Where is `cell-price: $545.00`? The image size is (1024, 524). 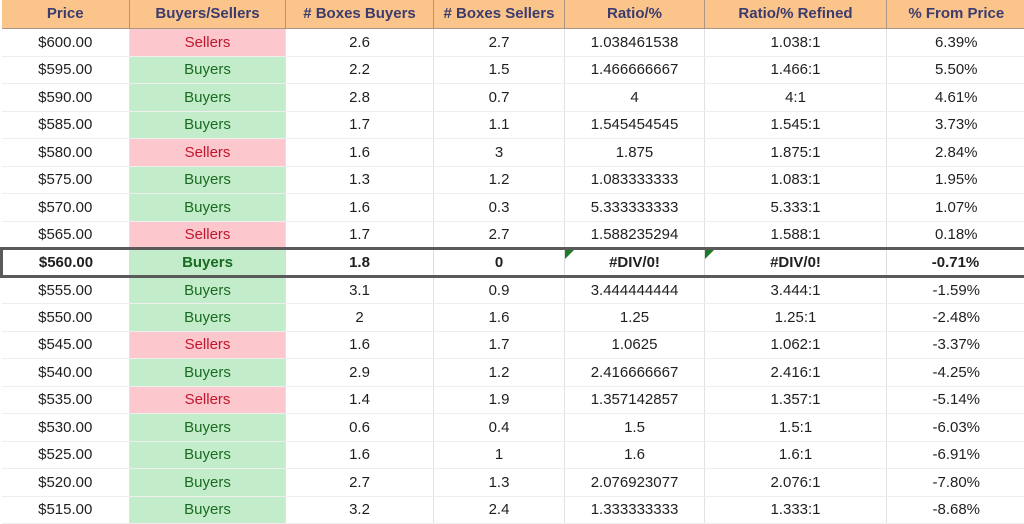
cell-price: $545.00 is located at coordinates (65, 345).